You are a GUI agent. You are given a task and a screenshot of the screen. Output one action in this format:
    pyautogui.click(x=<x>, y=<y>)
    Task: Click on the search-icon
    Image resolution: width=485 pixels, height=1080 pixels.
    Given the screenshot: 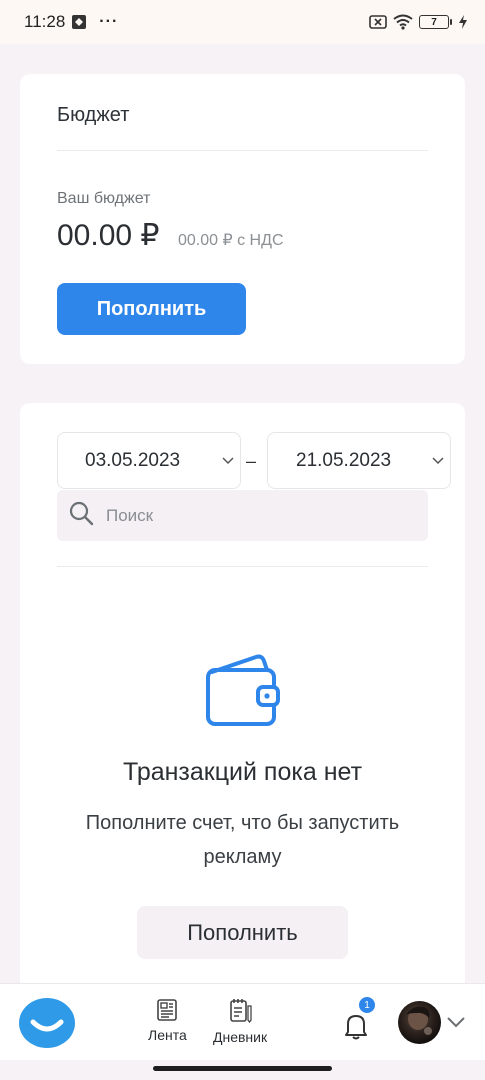 What is the action you would take?
    pyautogui.click(x=81, y=515)
    